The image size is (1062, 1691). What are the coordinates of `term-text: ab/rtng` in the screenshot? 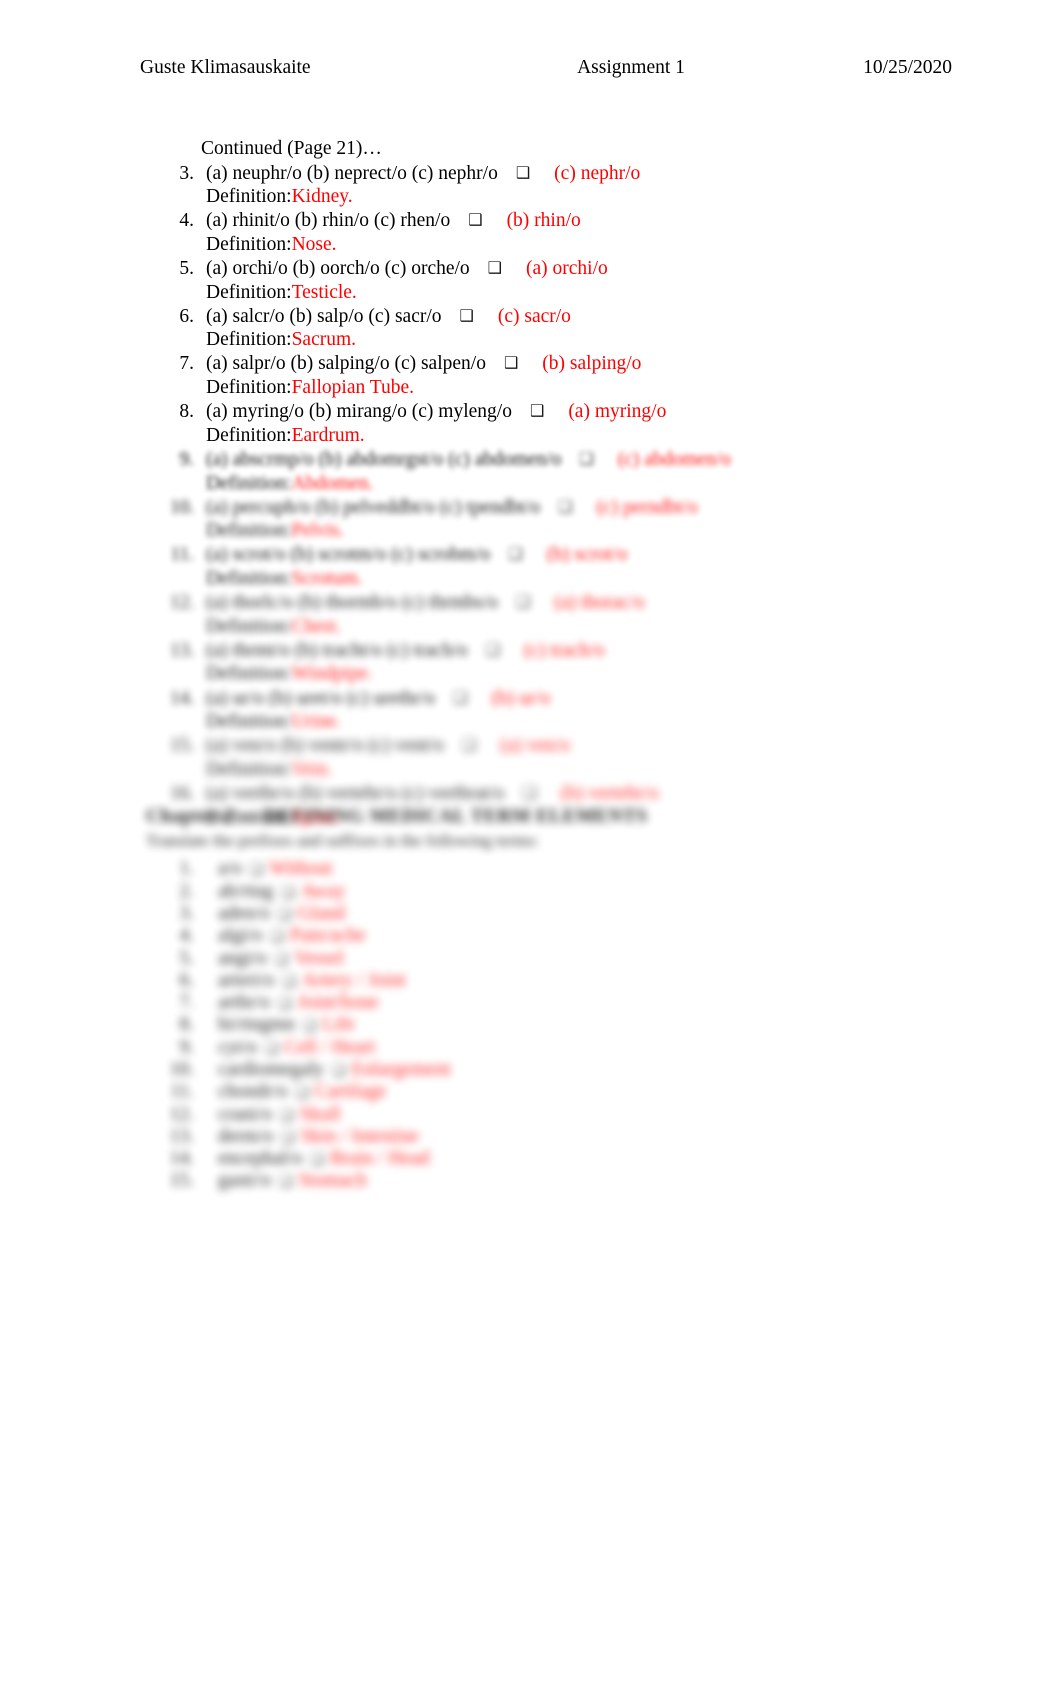 It's located at (246, 891).